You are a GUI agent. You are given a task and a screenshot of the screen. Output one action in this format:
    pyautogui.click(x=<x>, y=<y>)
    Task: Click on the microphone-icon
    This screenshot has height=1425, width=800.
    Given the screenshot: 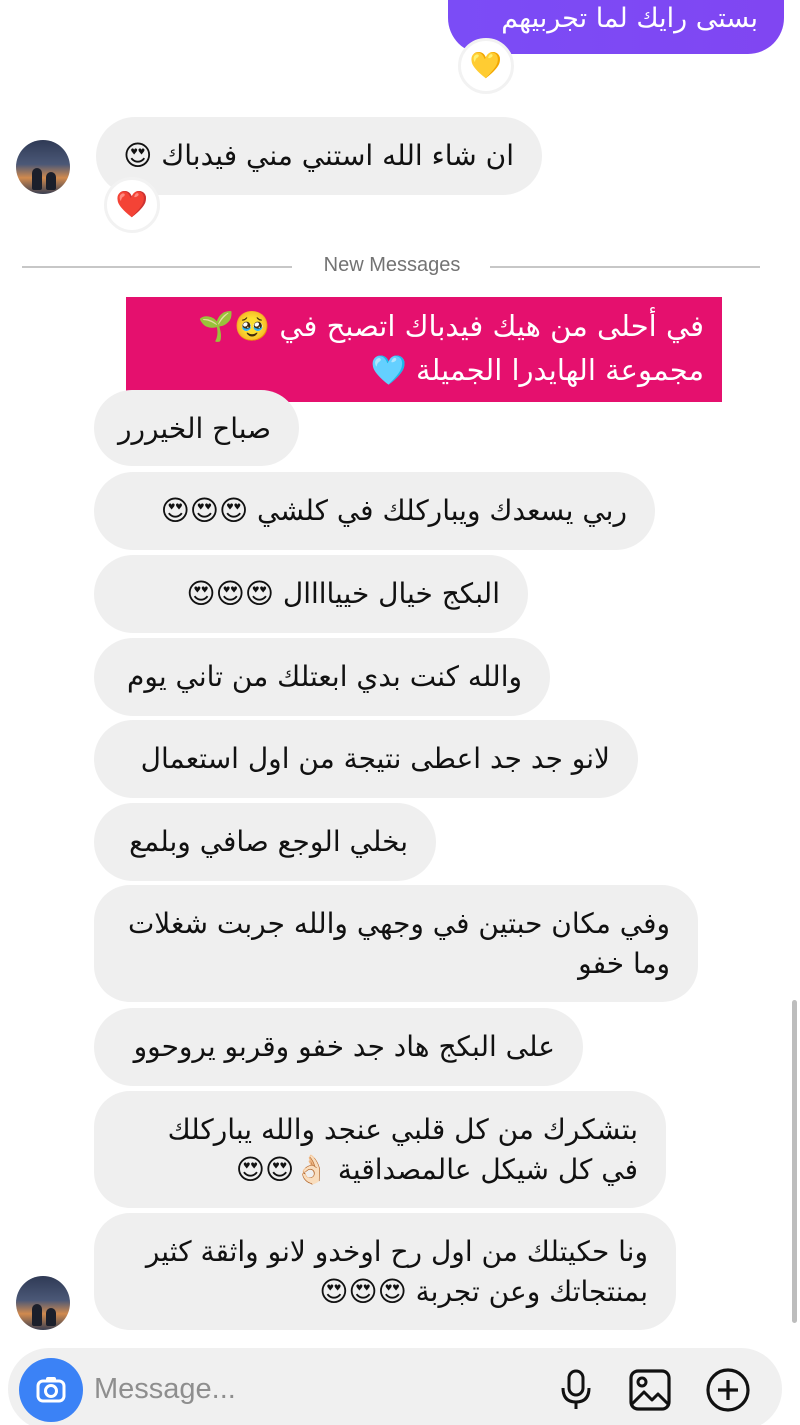 What is the action you would take?
    pyautogui.click(x=576, y=1389)
    